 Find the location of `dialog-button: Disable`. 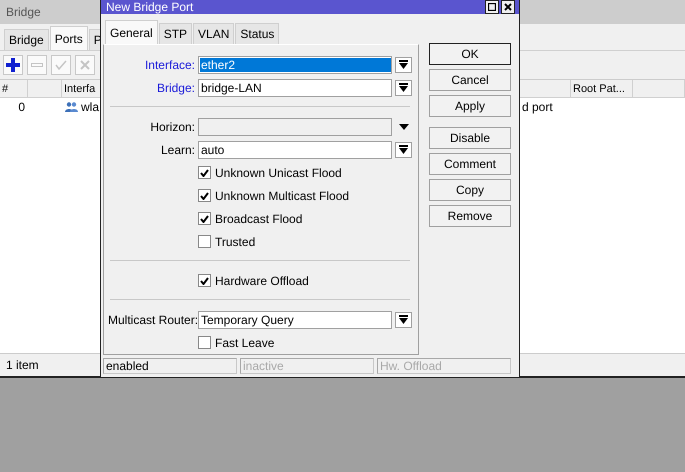

dialog-button: Disable is located at coordinates (470, 138).